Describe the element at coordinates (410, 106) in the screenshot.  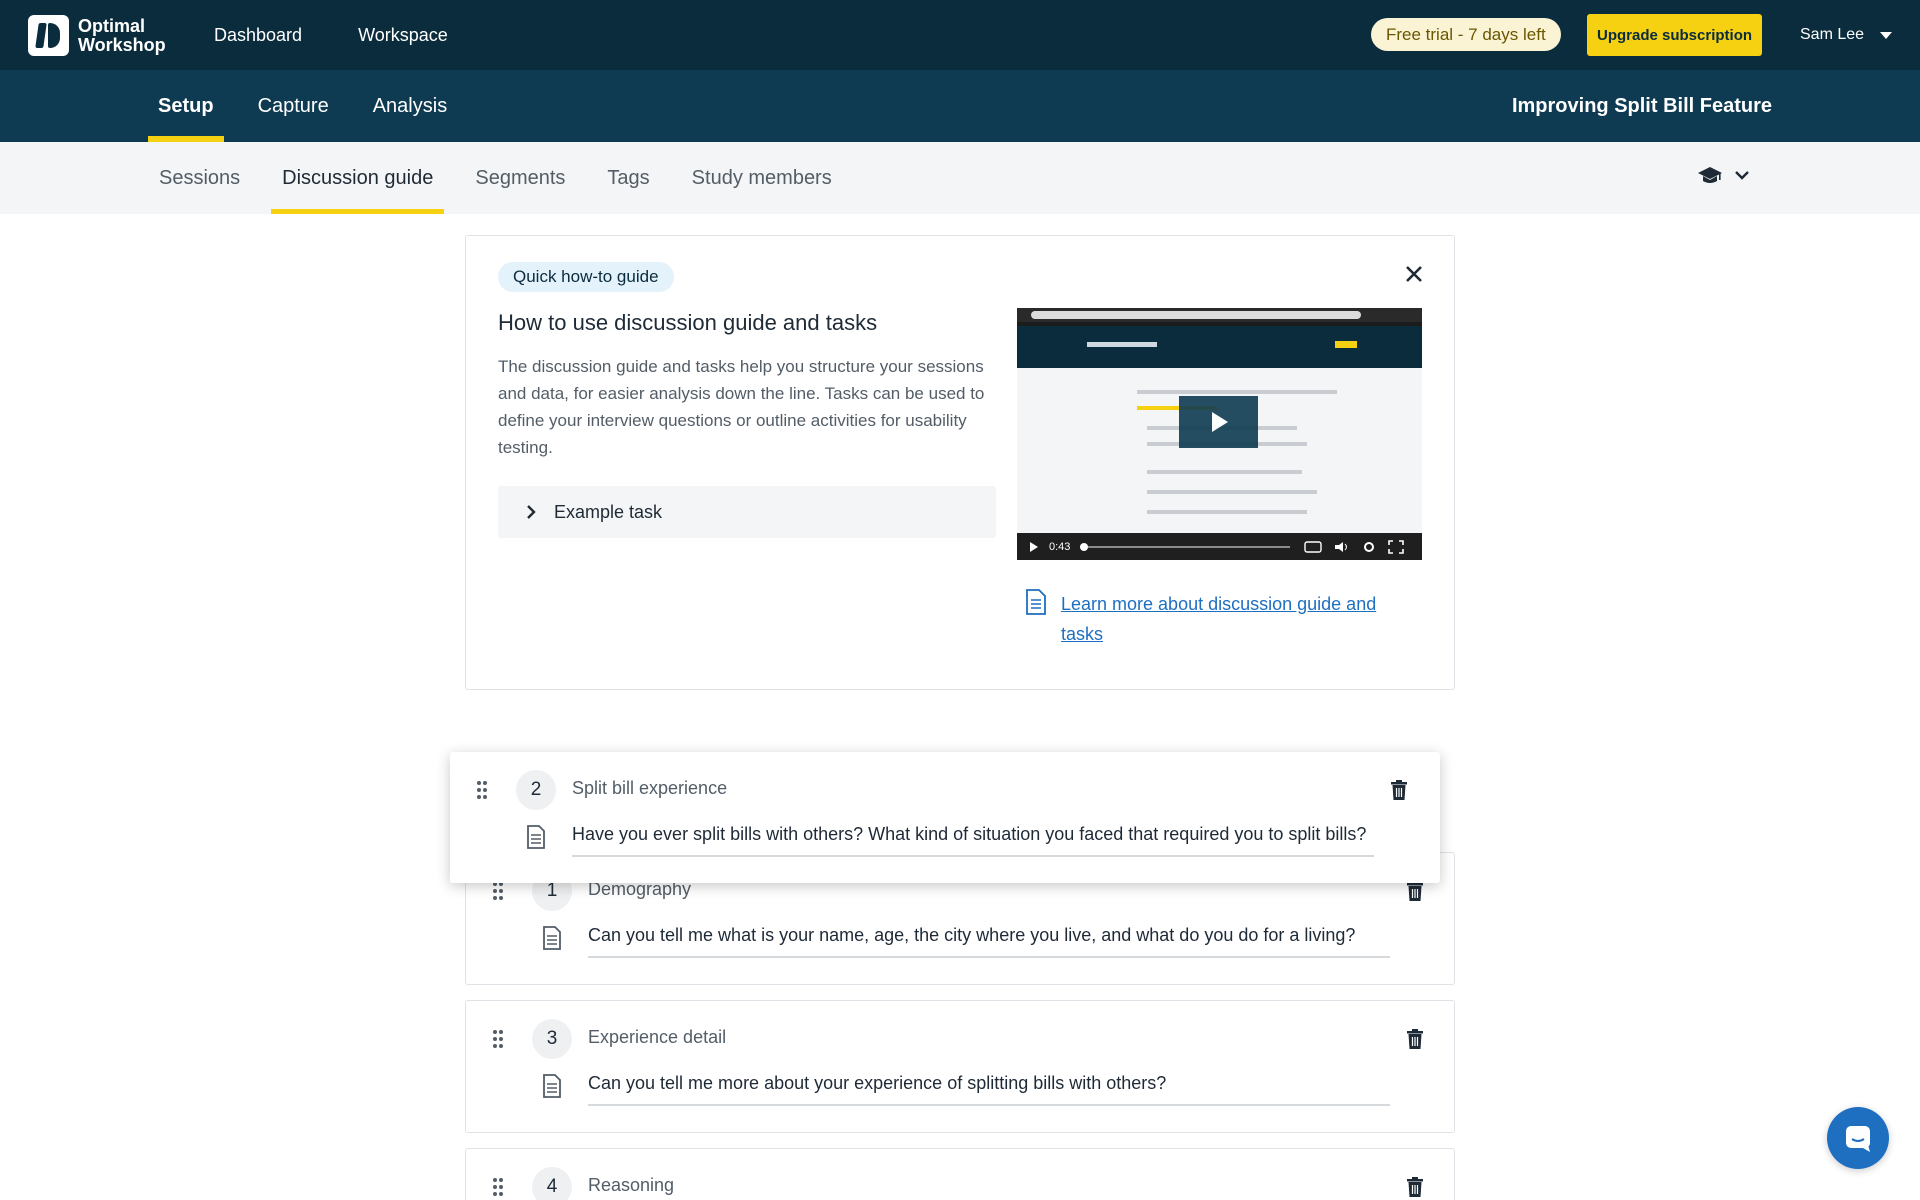
I see `tab-analysis: Analysis` at that location.